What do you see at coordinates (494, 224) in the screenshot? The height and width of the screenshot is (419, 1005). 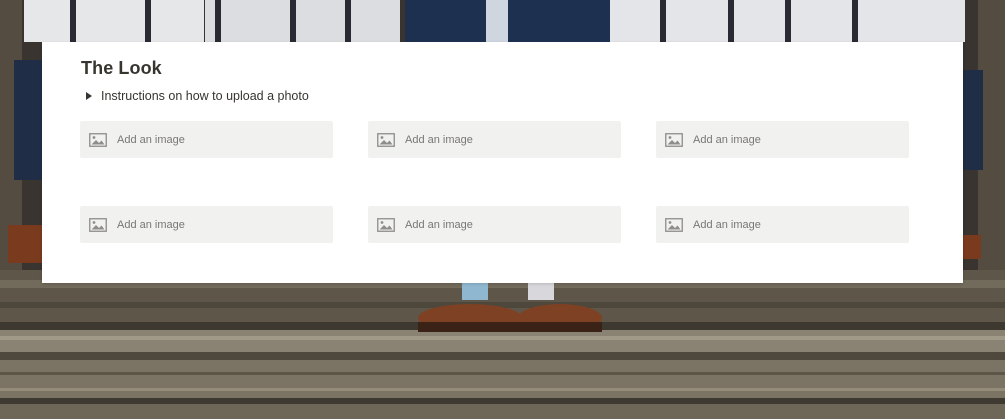 I see `image-placeholder-5: Add an image` at bounding box center [494, 224].